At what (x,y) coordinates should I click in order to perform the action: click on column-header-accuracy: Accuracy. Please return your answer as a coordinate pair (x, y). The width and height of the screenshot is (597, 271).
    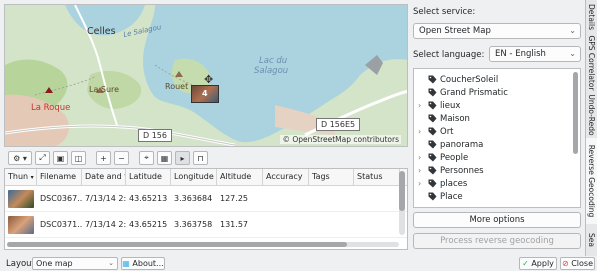
    Looking at the image, I should click on (286, 177).